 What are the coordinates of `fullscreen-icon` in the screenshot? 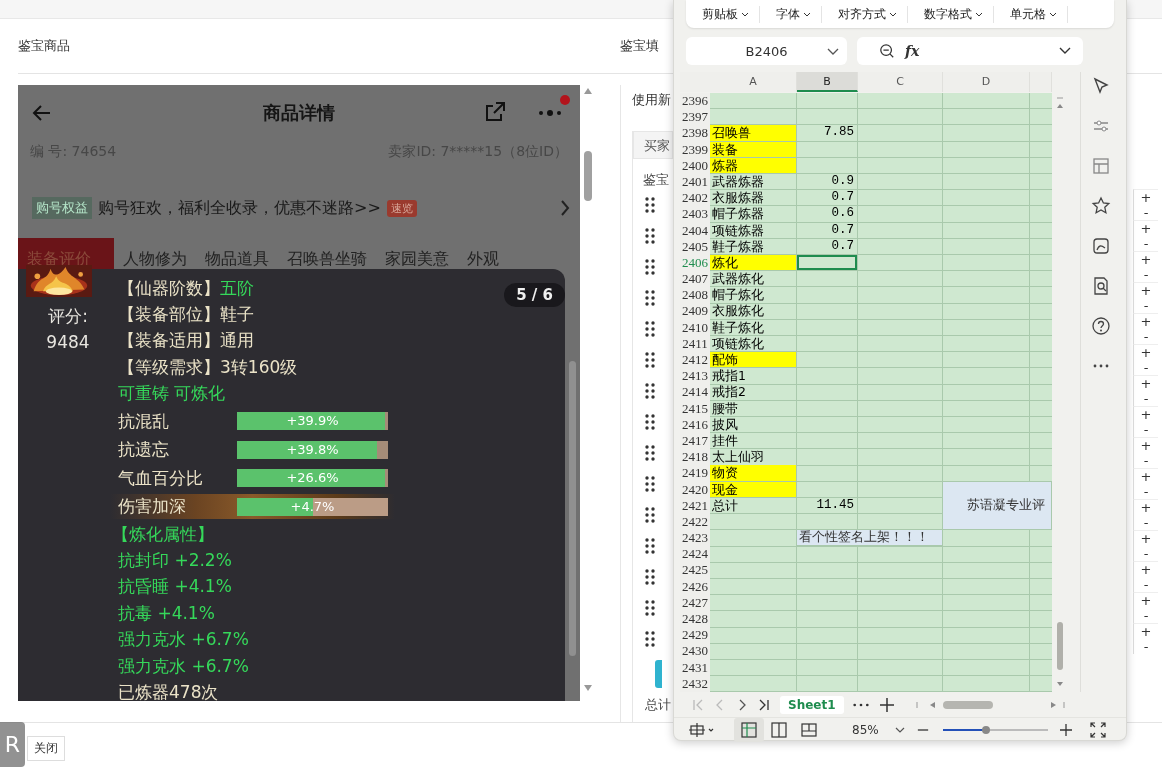 It's located at (1097, 730).